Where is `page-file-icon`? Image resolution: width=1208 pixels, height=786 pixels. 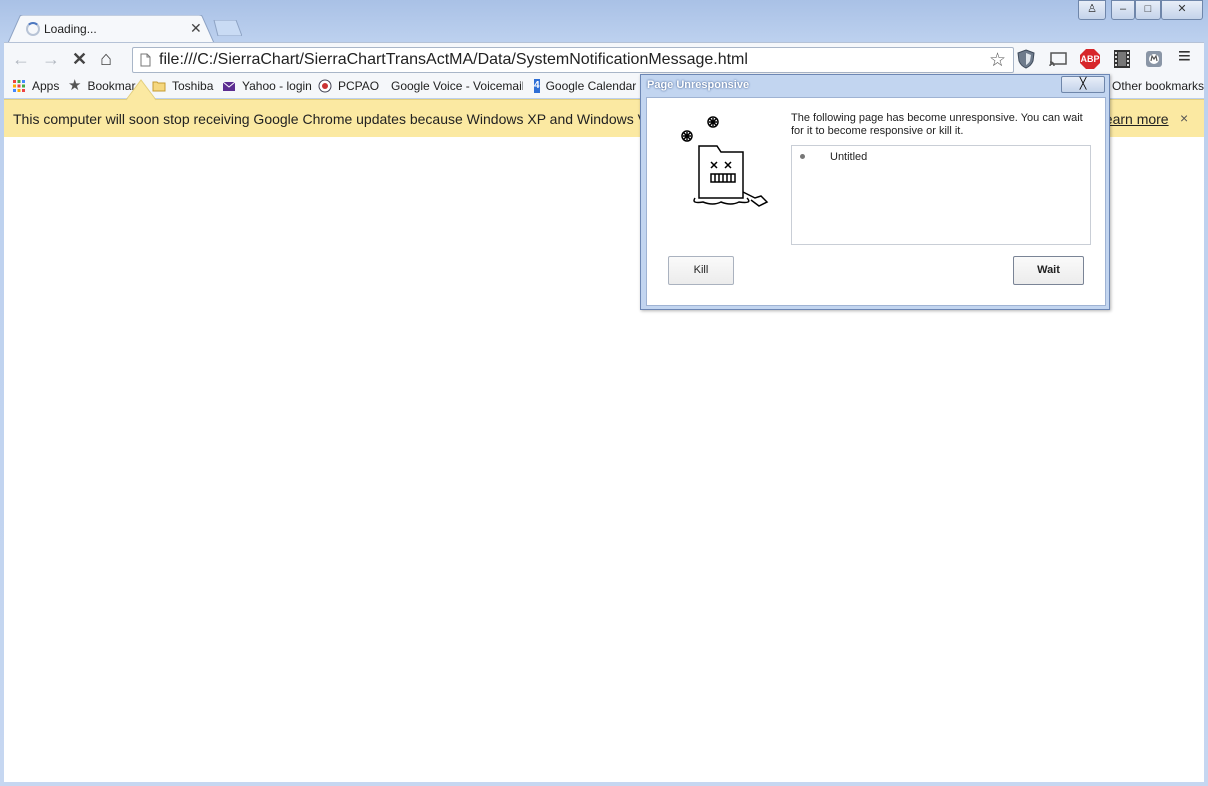 page-file-icon is located at coordinates (145, 60).